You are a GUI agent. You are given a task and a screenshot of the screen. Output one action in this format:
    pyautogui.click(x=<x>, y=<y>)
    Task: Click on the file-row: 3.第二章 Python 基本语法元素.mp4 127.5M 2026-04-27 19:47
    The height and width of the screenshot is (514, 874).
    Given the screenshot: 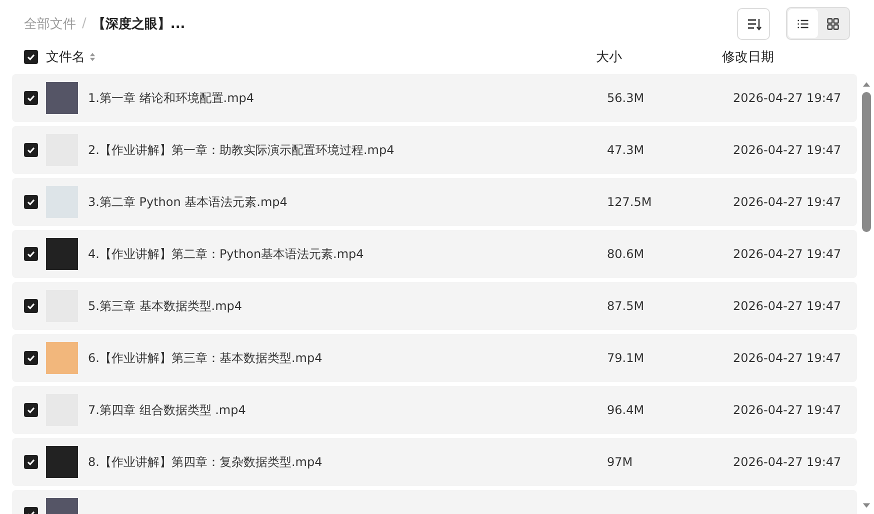 What is the action you would take?
    pyautogui.click(x=434, y=202)
    